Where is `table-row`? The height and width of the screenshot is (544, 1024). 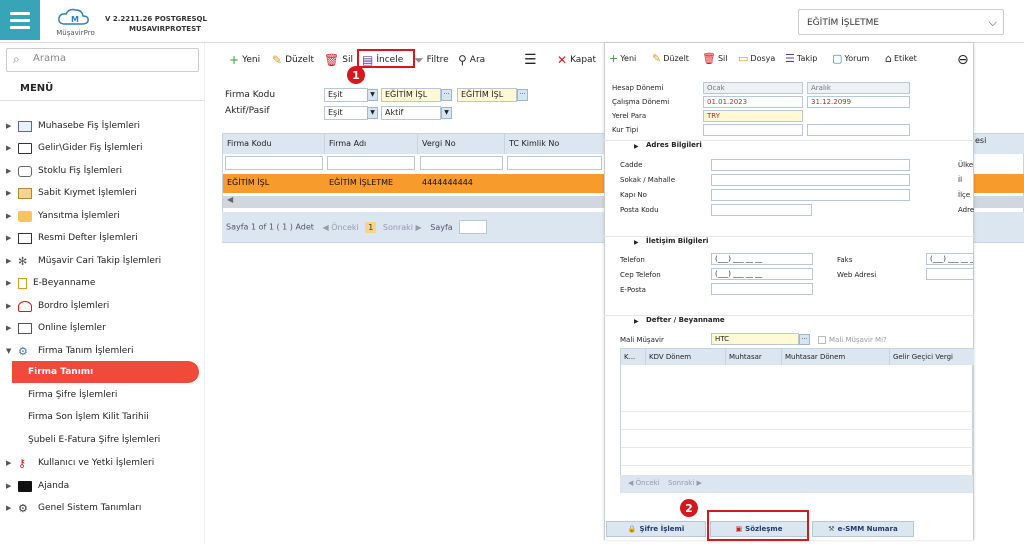 table-row is located at coordinates (797, 429).